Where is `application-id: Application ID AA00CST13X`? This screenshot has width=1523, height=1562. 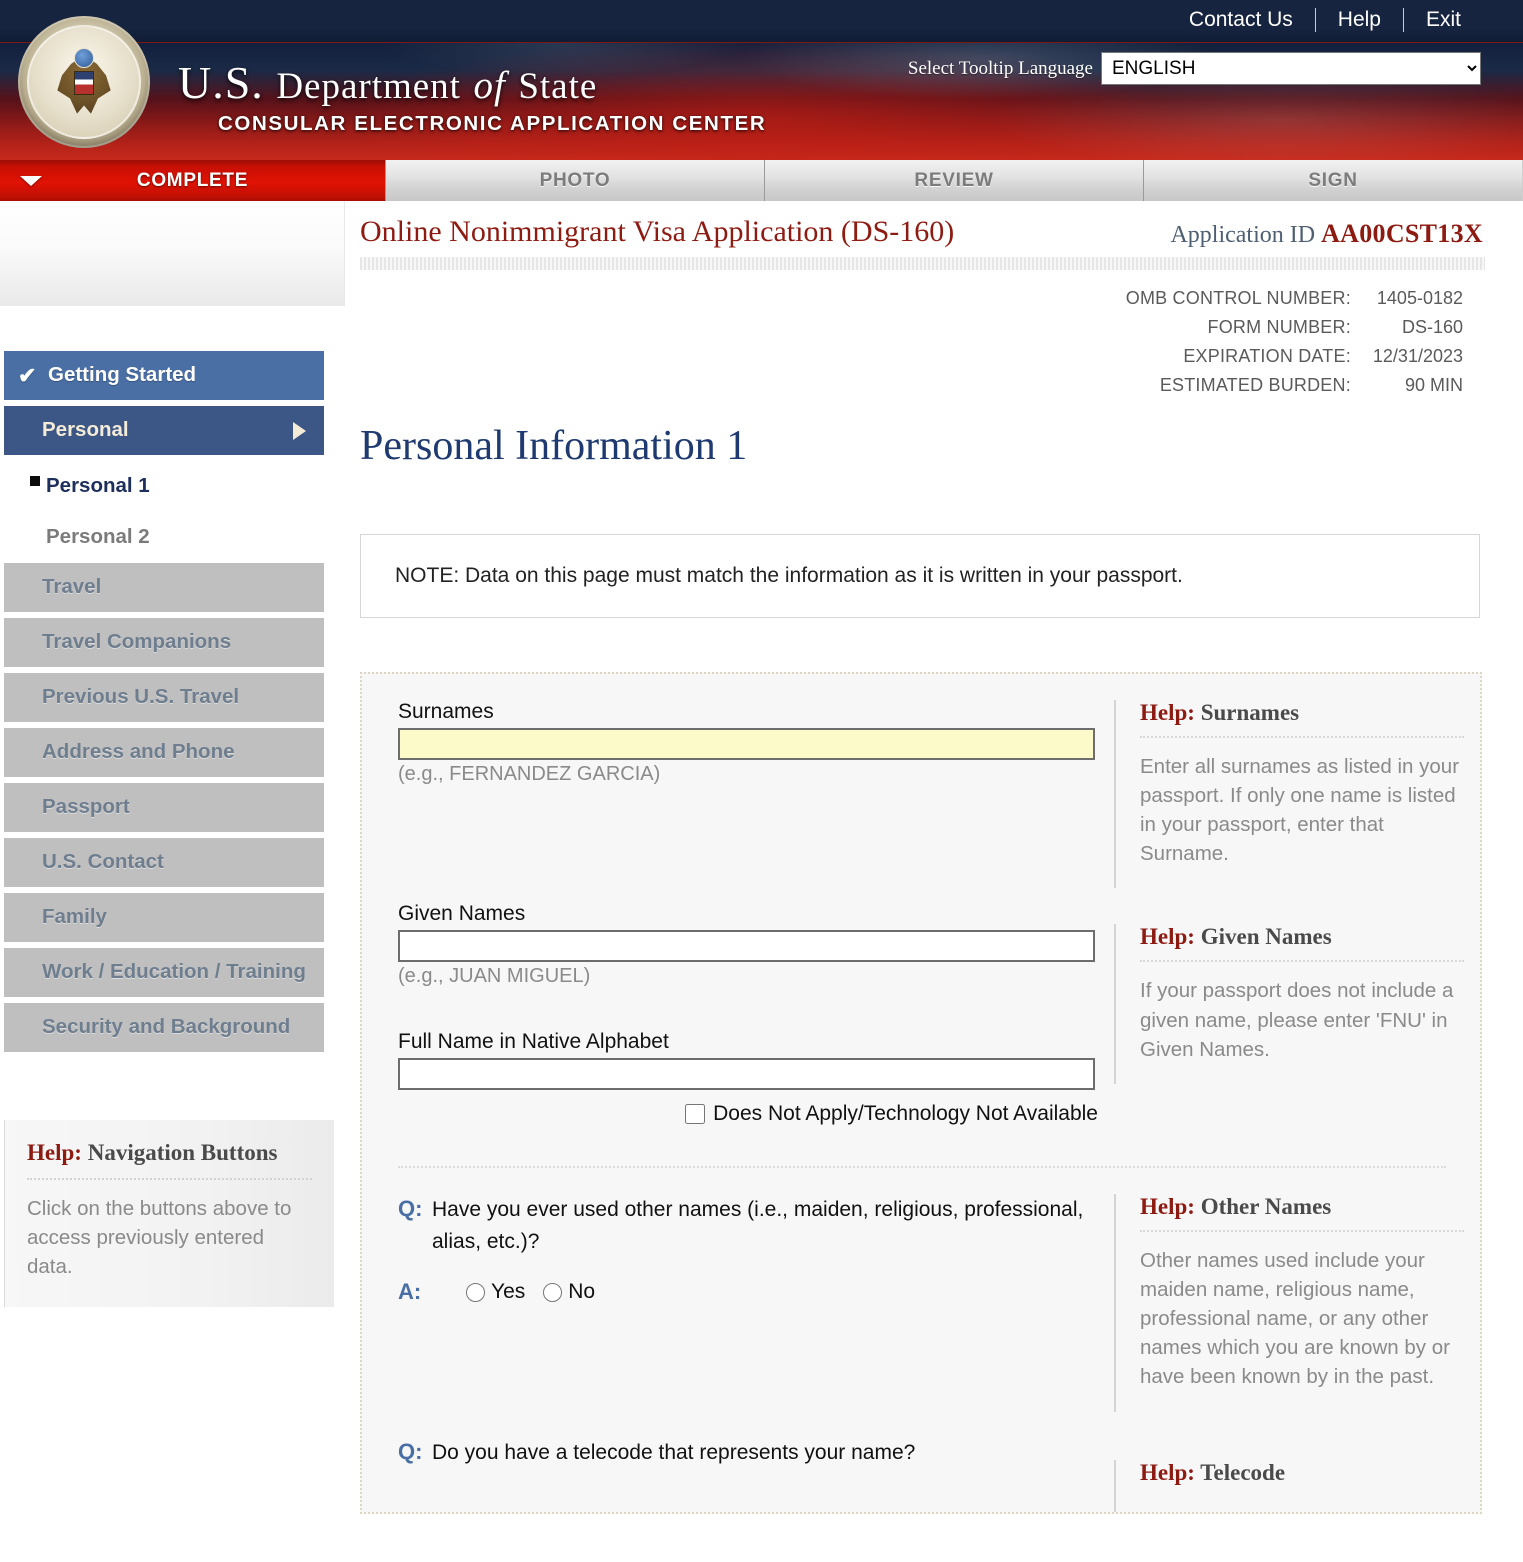 application-id: Application ID AA00CST13X is located at coordinates (1326, 234).